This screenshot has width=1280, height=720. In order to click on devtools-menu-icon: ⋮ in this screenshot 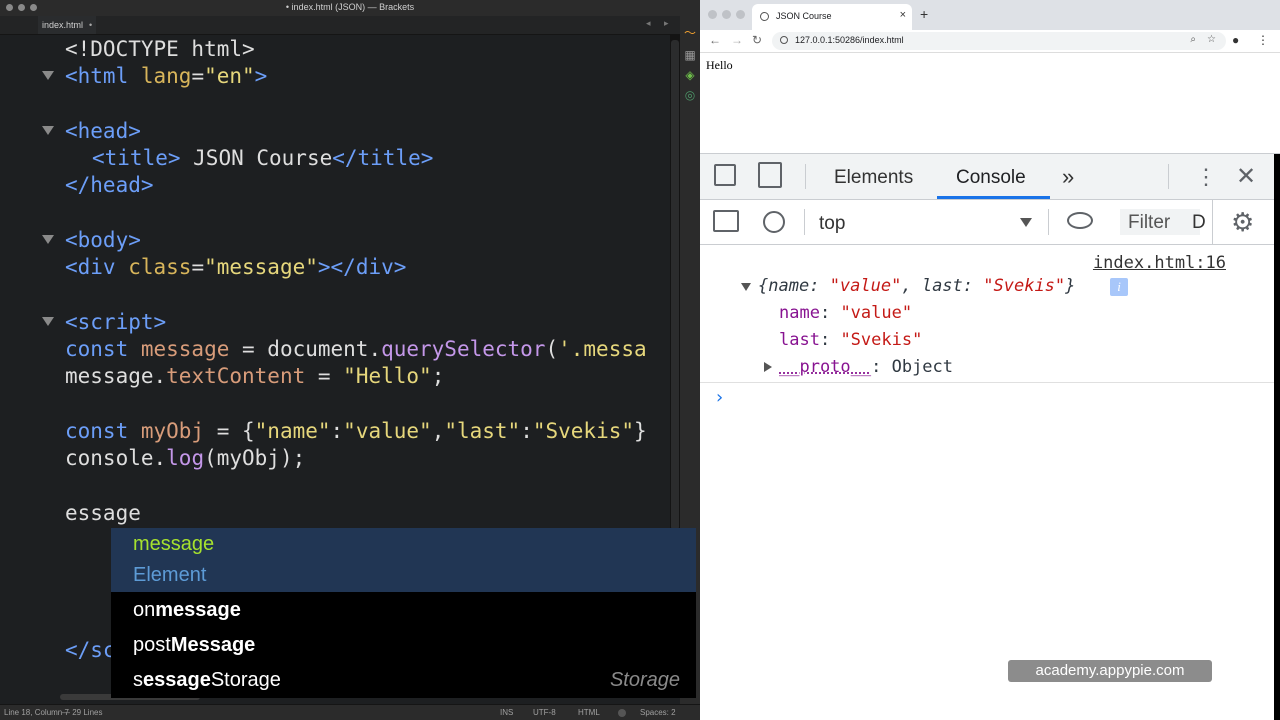, I will do `click(1206, 177)`.